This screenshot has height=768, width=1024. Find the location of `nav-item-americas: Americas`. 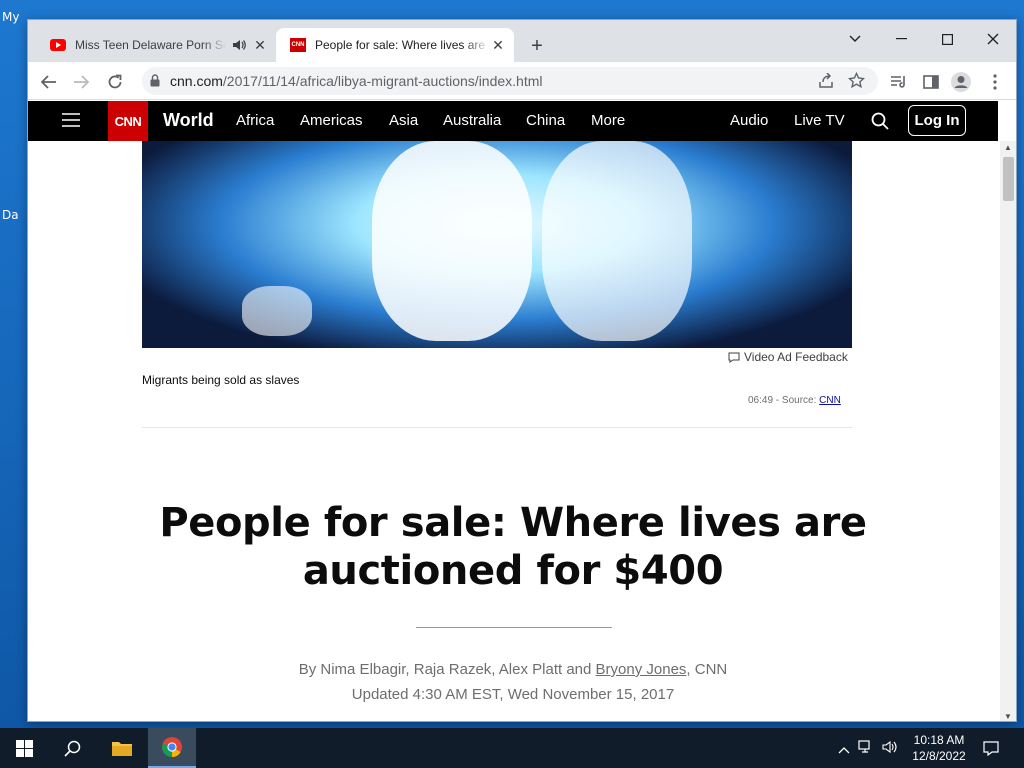

nav-item-americas: Americas is located at coordinates (331, 120).